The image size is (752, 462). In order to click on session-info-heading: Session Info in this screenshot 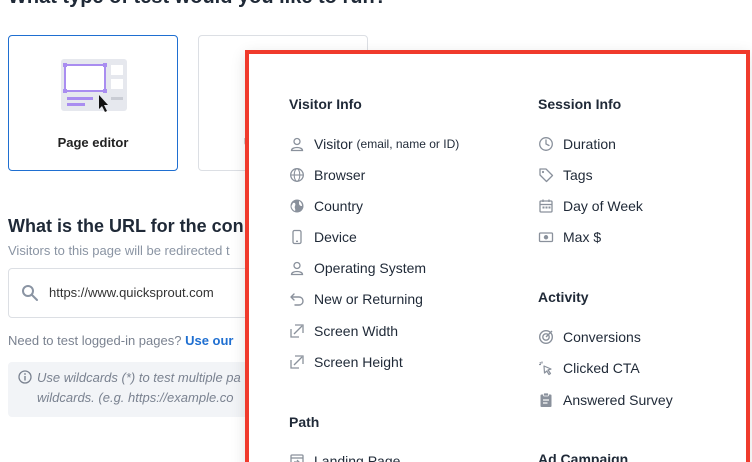, I will do `click(580, 104)`.